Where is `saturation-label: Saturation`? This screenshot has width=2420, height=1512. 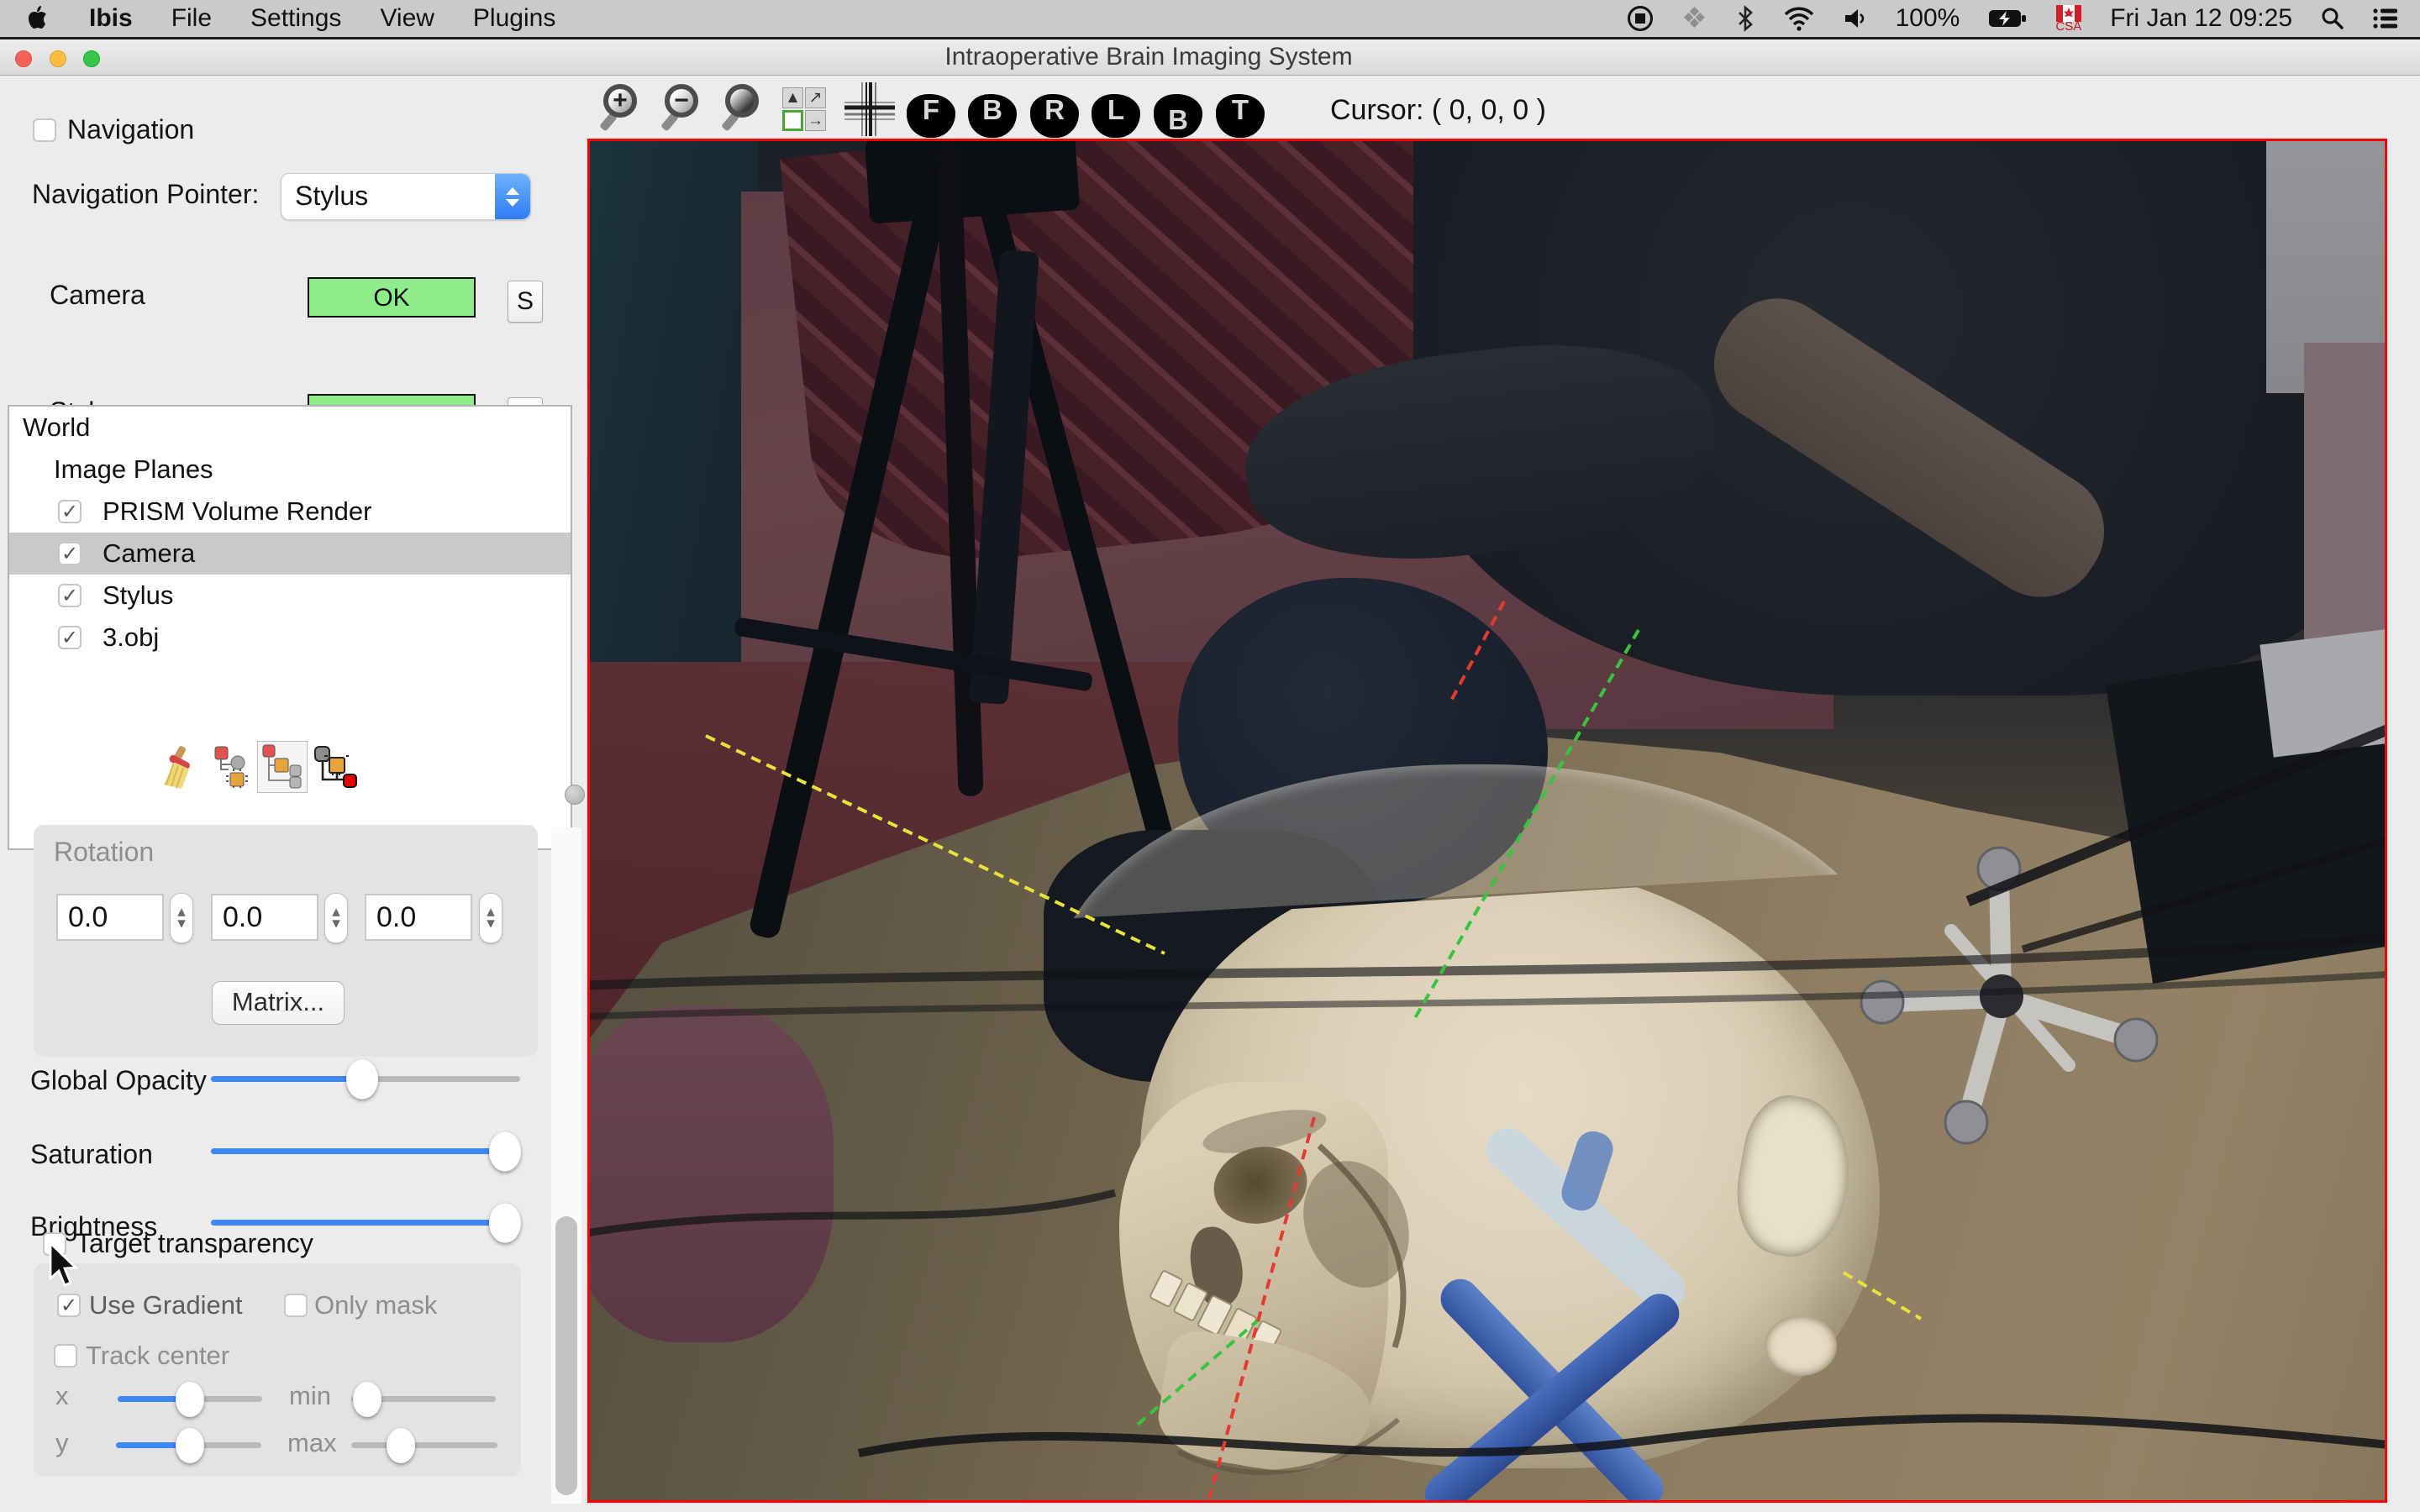 saturation-label: Saturation is located at coordinates (92, 1154).